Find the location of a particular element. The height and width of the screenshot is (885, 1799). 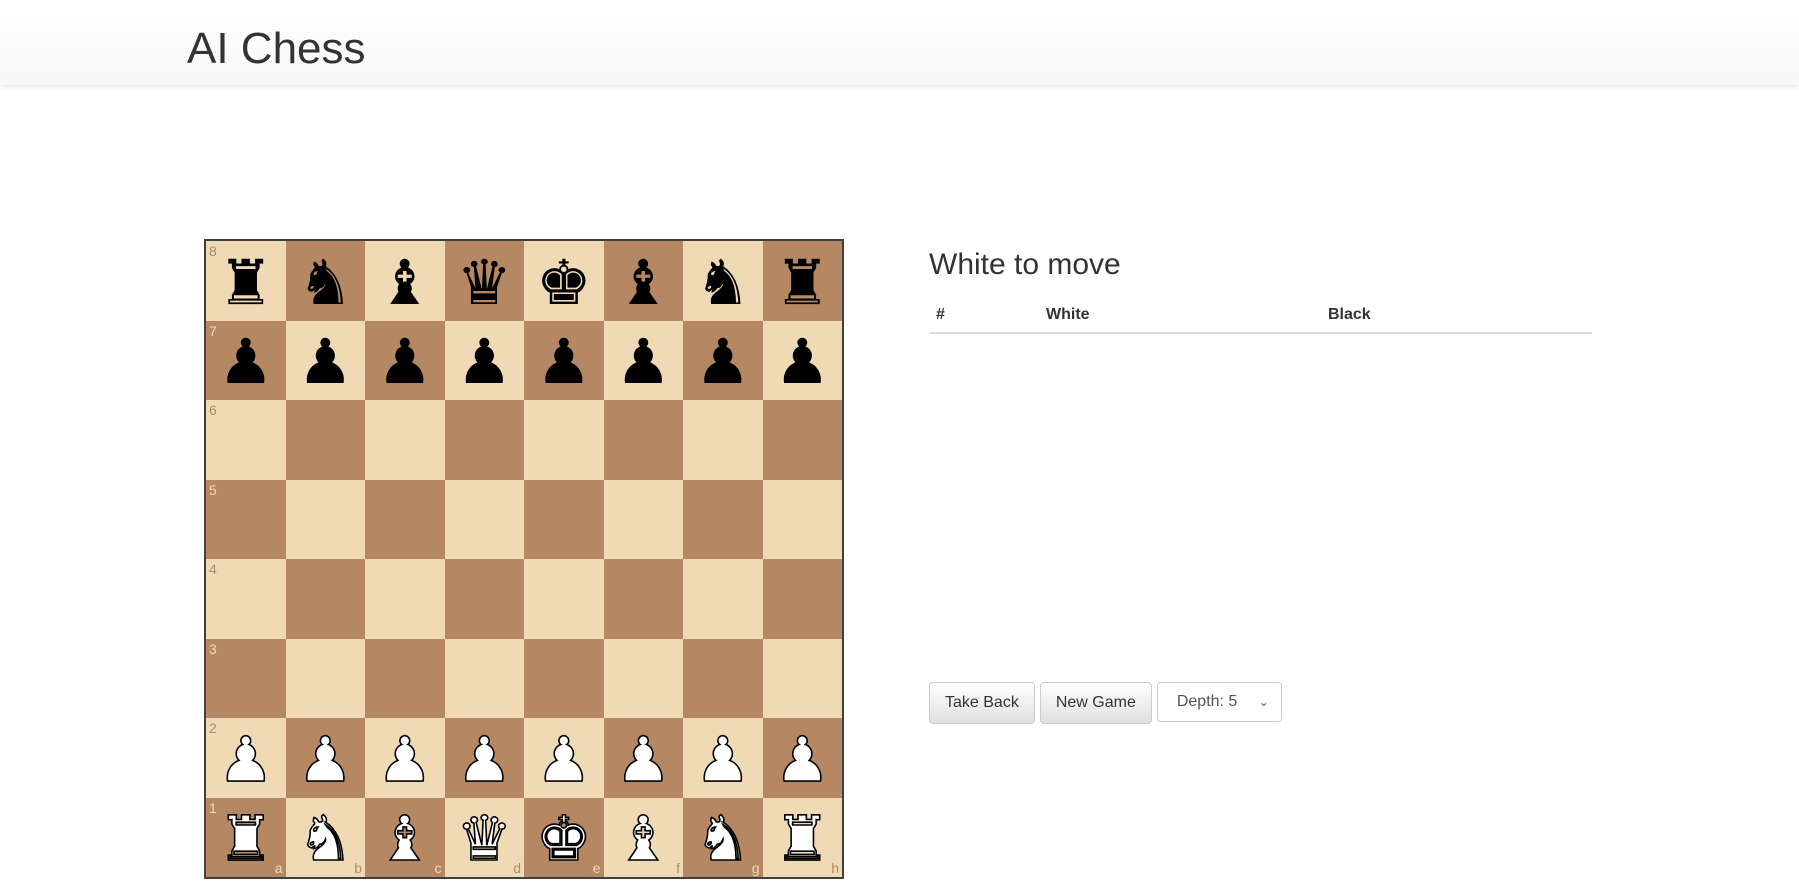

square-h8: ♜ is located at coordinates (802, 281).